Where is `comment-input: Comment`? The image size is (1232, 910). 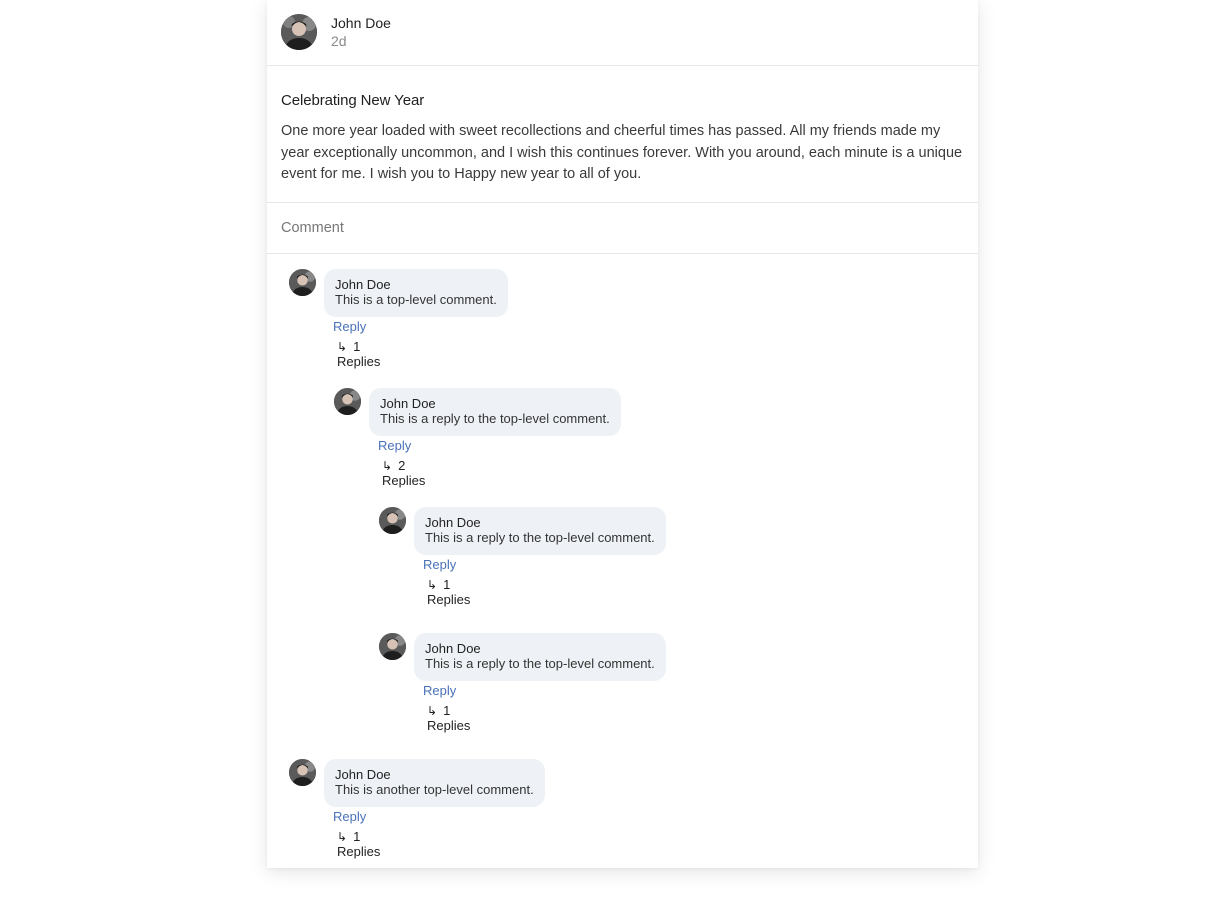 comment-input: Comment is located at coordinates (622, 228).